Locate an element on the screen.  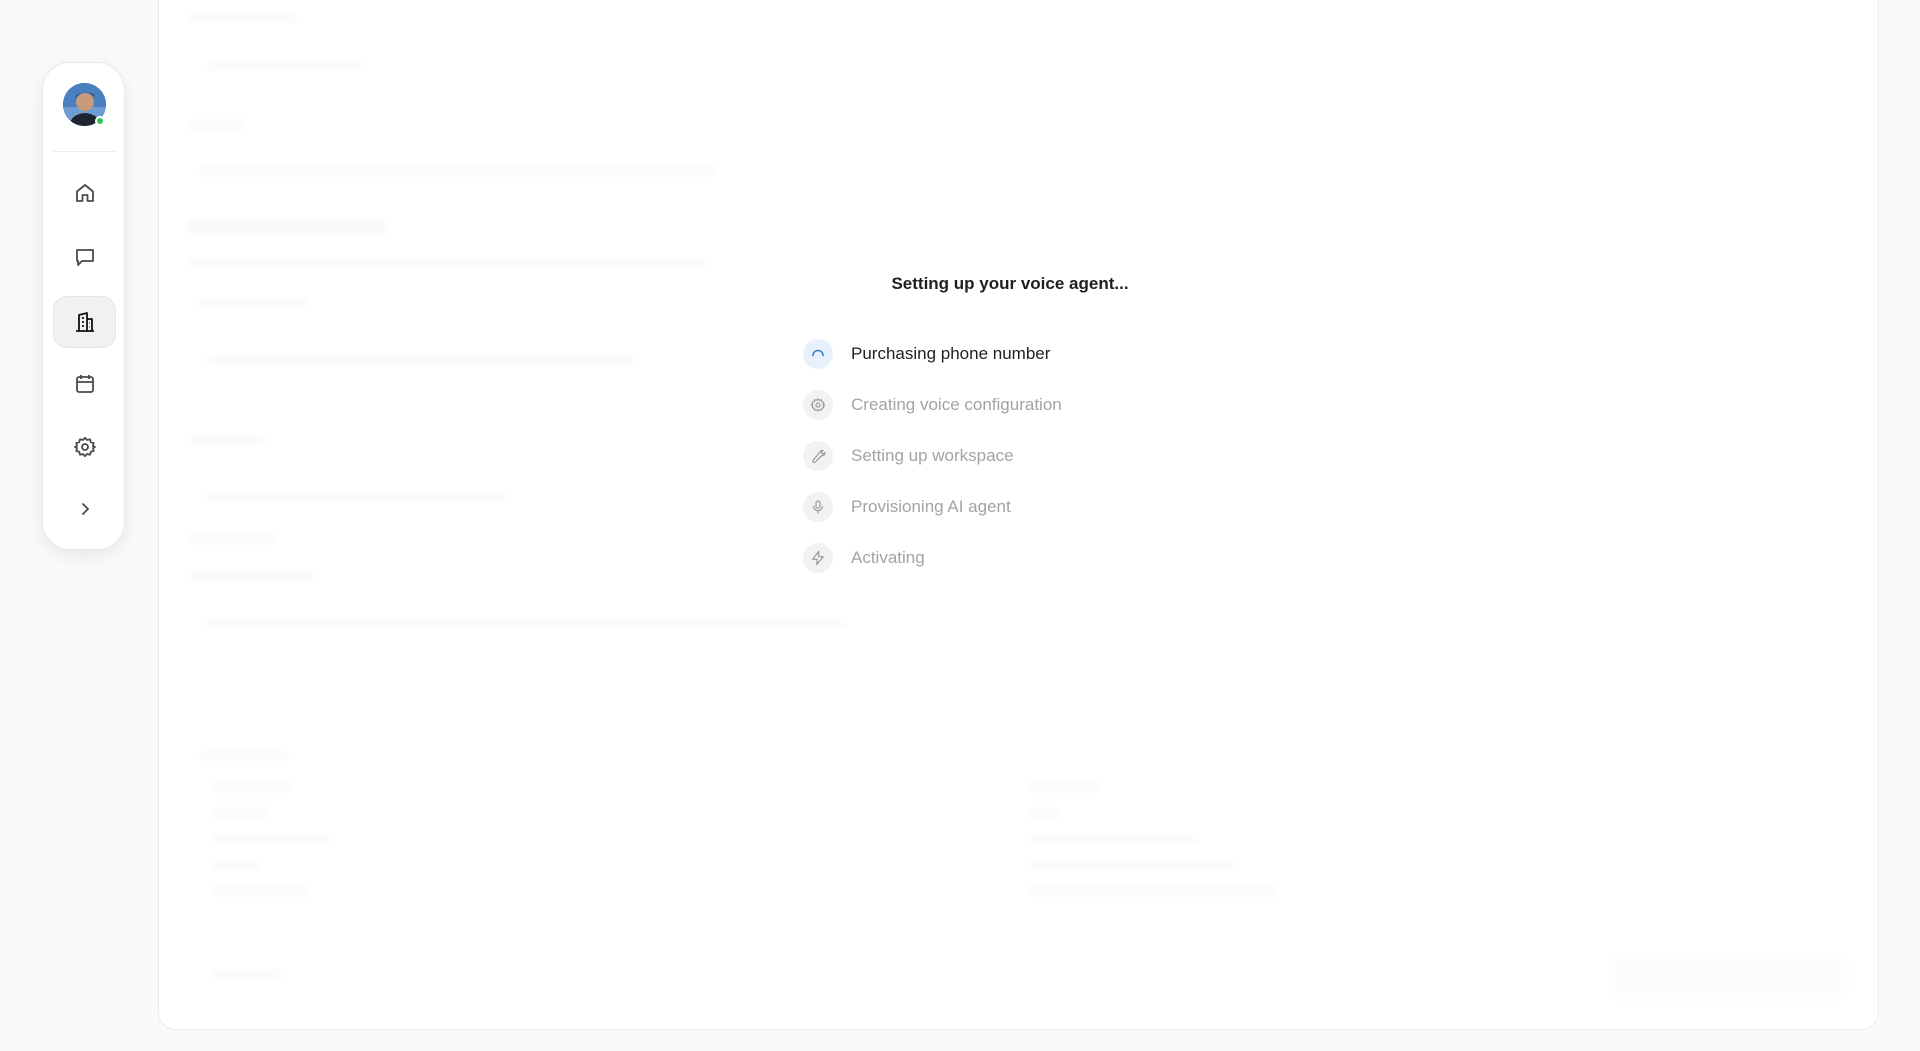
sidebar is located at coordinates (83, 306).